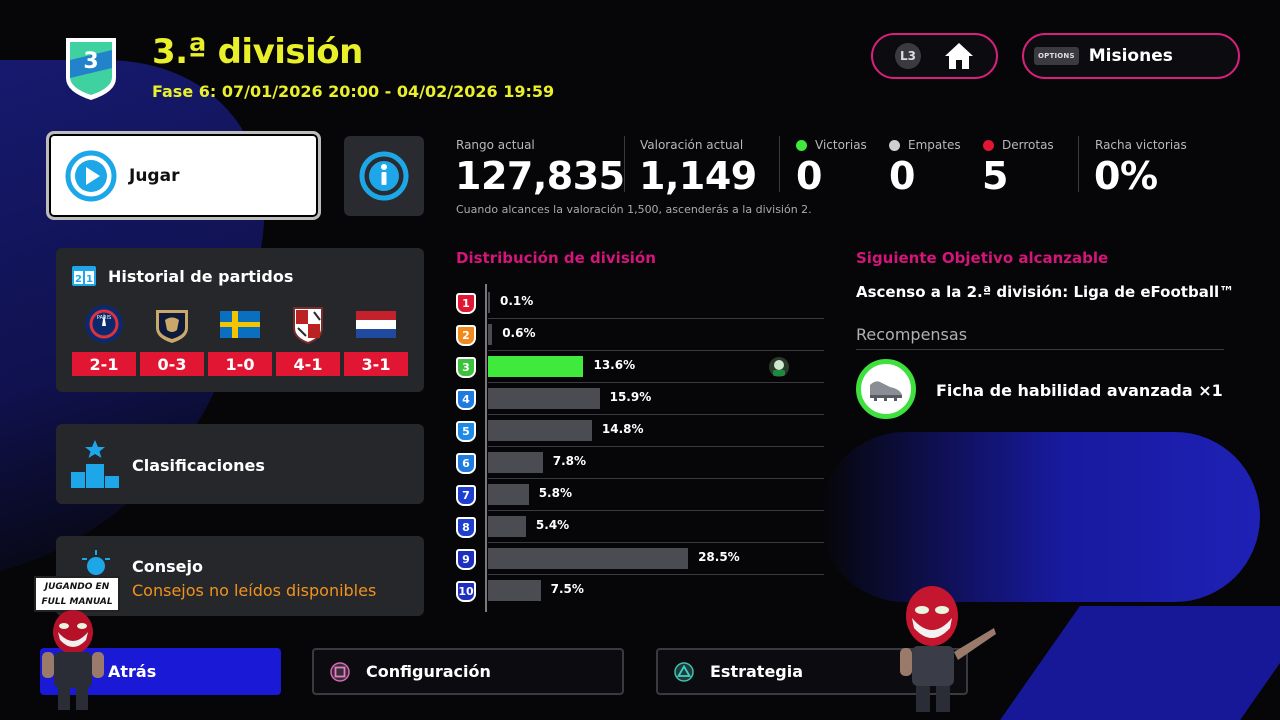 This screenshot has width=1280, height=720. What do you see at coordinates (640, 303) in the screenshot?
I see `division-row: 1 0.1%` at bounding box center [640, 303].